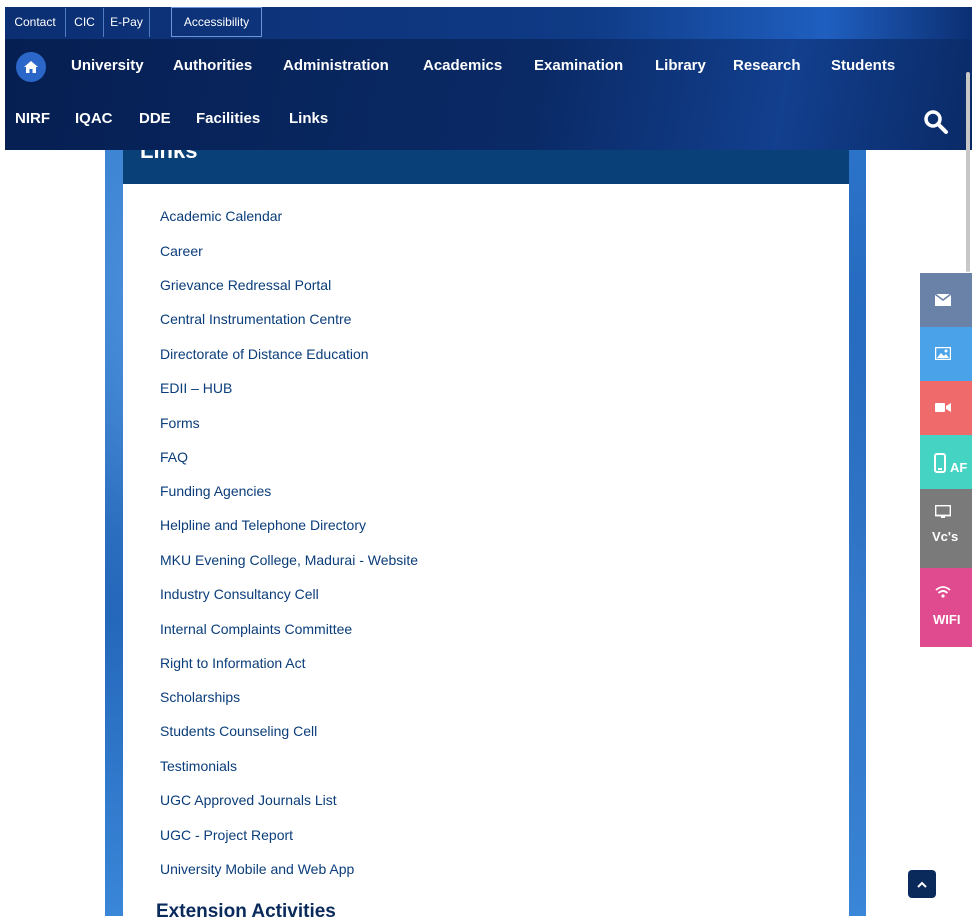 This screenshot has width=972, height=923. What do you see at coordinates (263, 525) in the screenshot?
I see `link-helpline-directory: Helpline and Telephone Directory` at bounding box center [263, 525].